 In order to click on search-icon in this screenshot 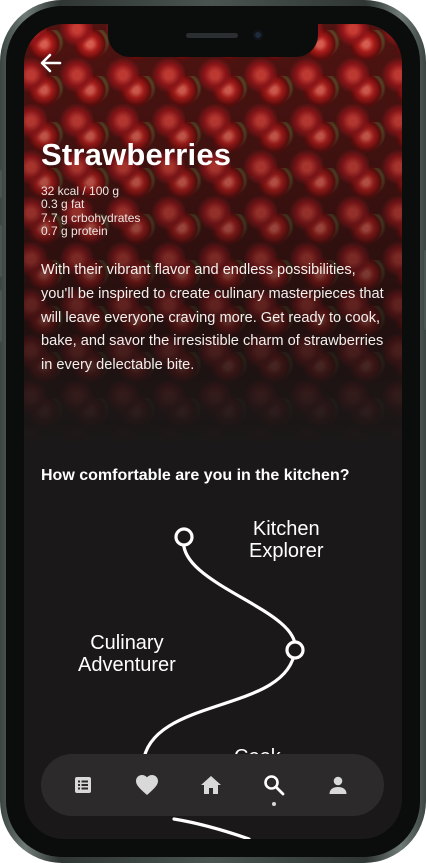, I will do `click(274, 785)`.